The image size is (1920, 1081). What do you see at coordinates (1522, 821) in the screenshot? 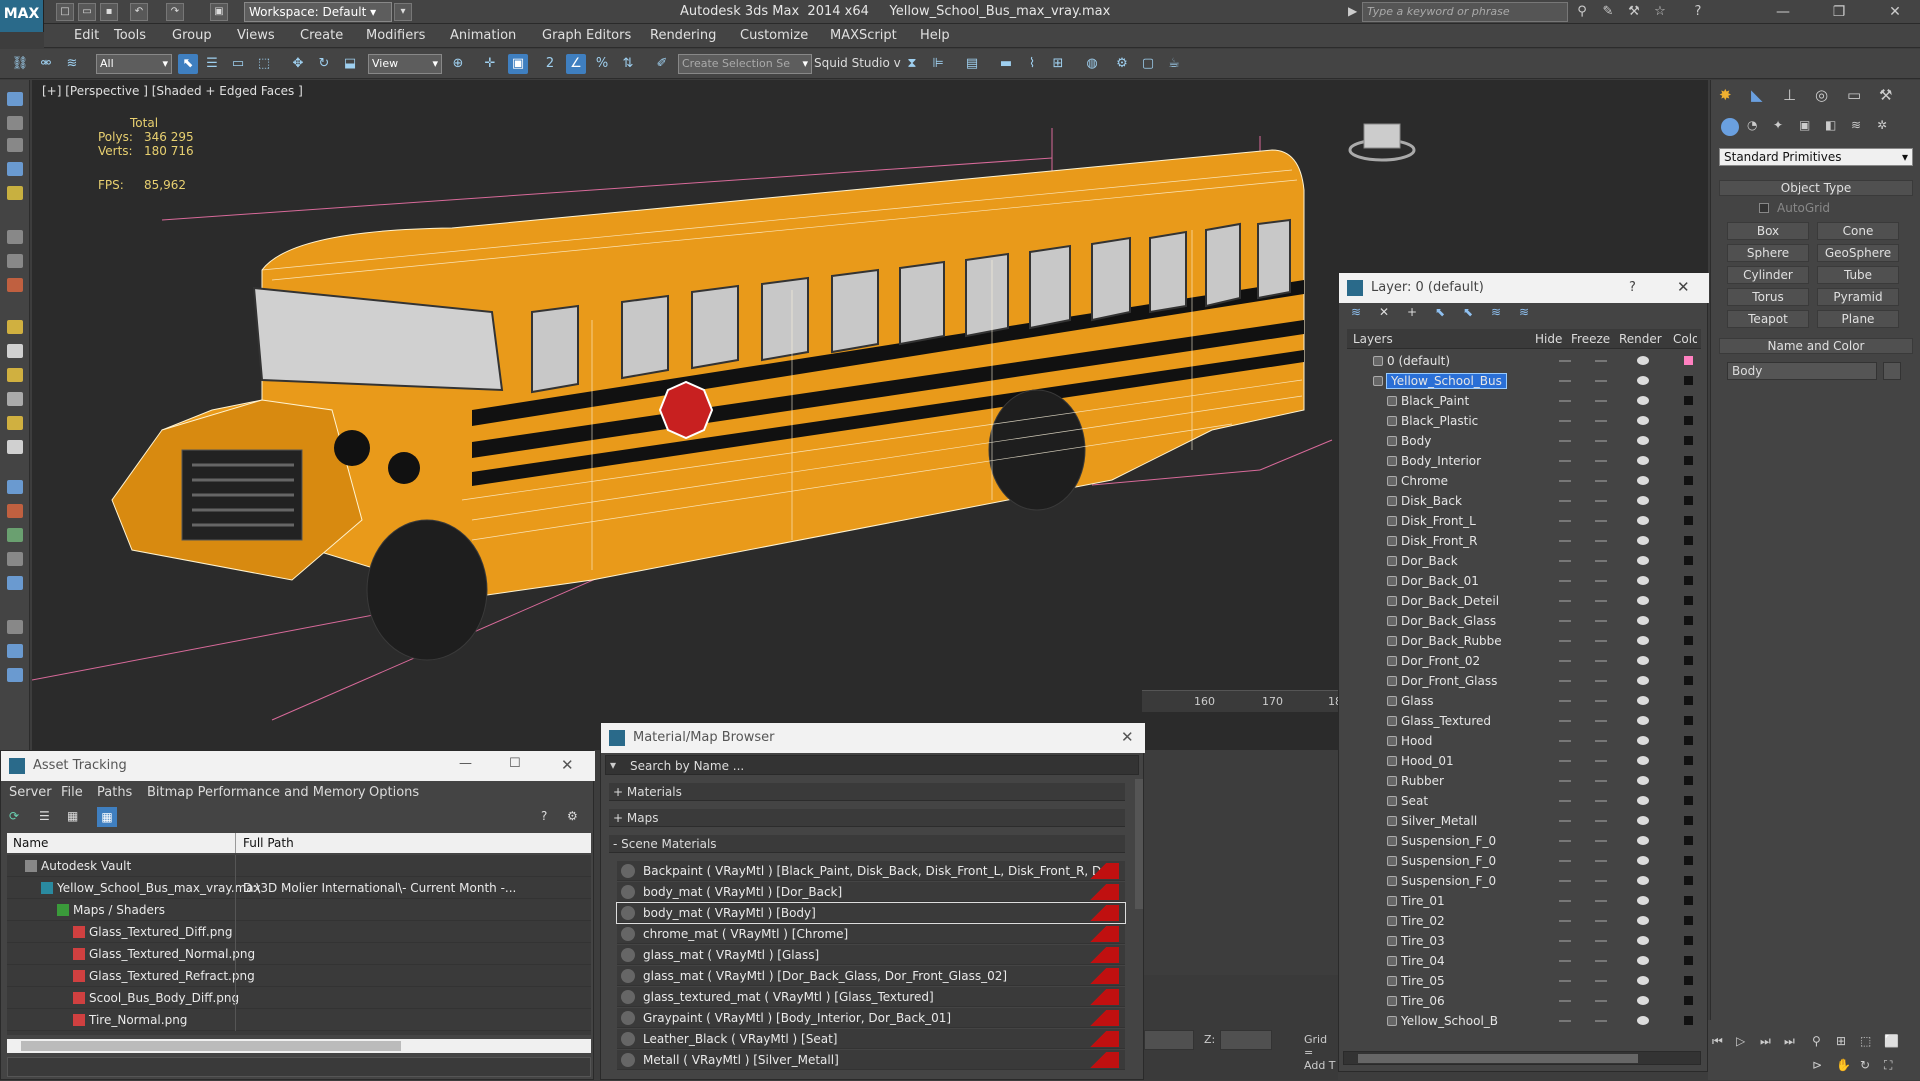
I see `layer-row: Silver_Metall` at bounding box center [1522, 821].